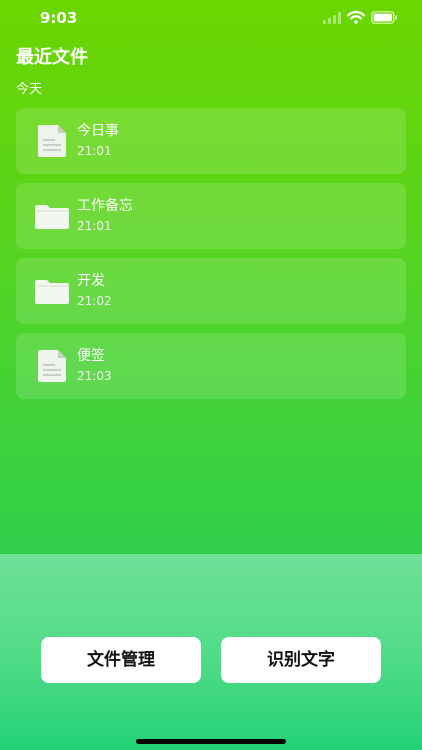 This screenshot has height=750, width=422. Describe the element at coordinates (121, 660) in the screenshot. I see `file-management-button: 文件管理` at that location.